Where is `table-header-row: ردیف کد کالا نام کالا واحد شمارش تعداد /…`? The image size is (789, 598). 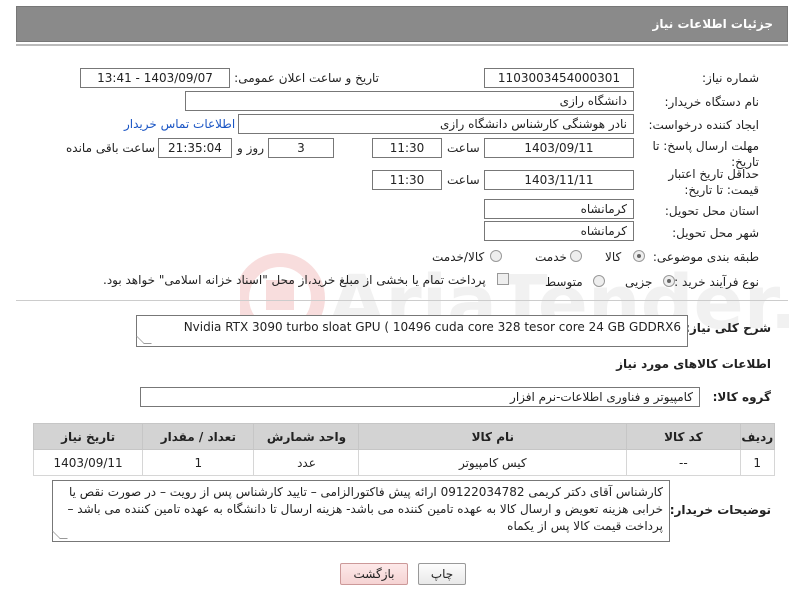
table-header-row: ردیف کد کالا نام کالا واحد شمارش تعداد /… is located at coordinates (403, 436).